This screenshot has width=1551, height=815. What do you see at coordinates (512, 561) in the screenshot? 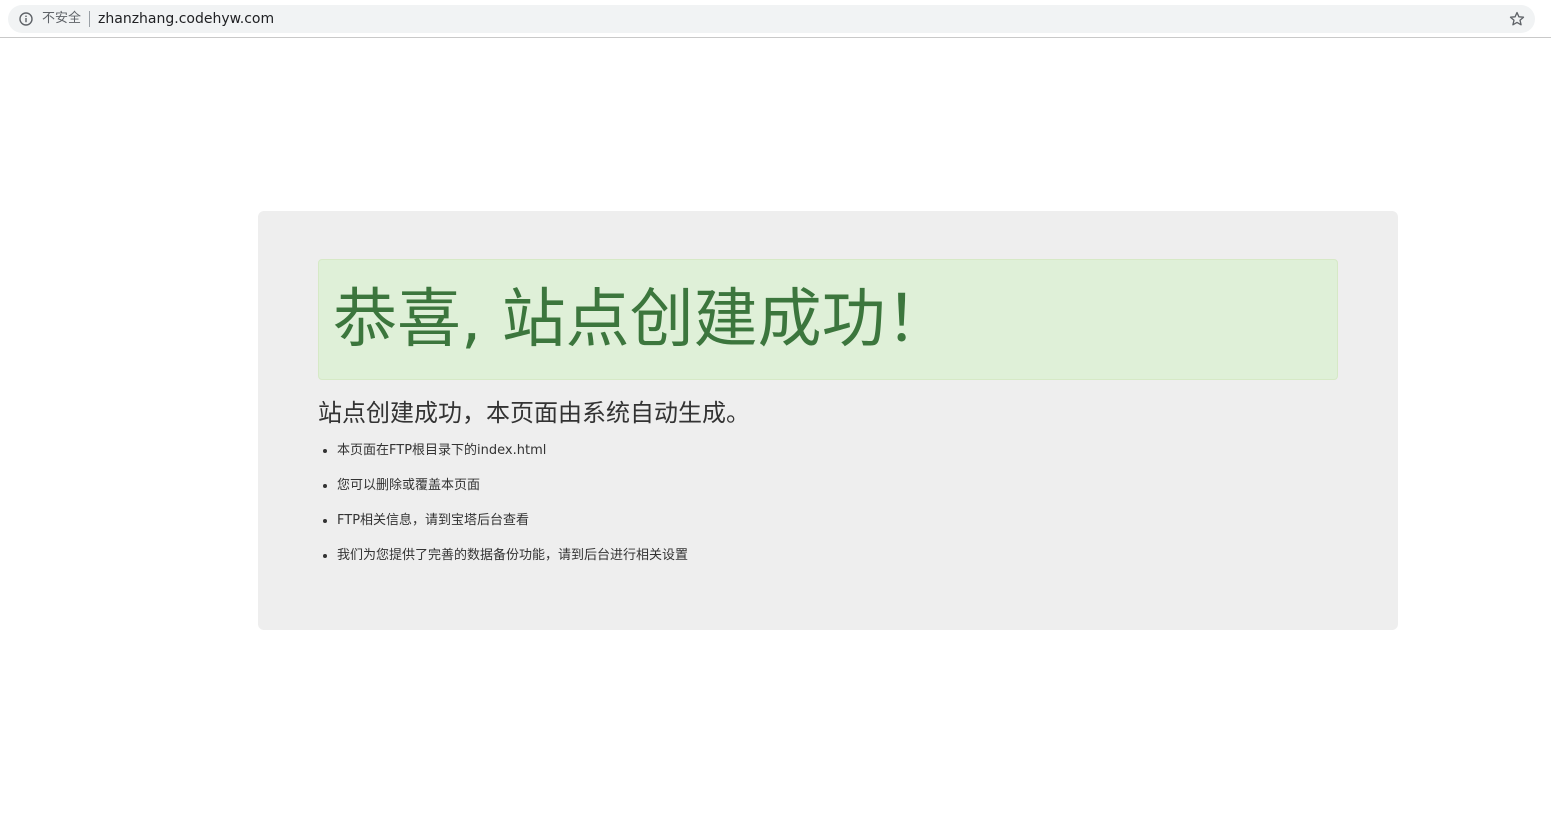
I see `list-item: 我们为您提供了完善的数据备份功能，请到后台进行相关设置` at bounding box center [512, 561].